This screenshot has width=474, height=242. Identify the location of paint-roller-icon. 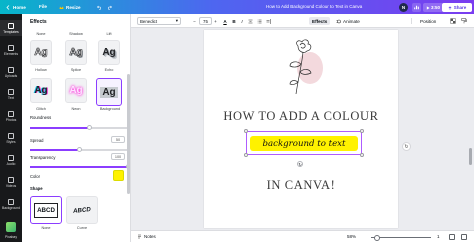
(464, 21).